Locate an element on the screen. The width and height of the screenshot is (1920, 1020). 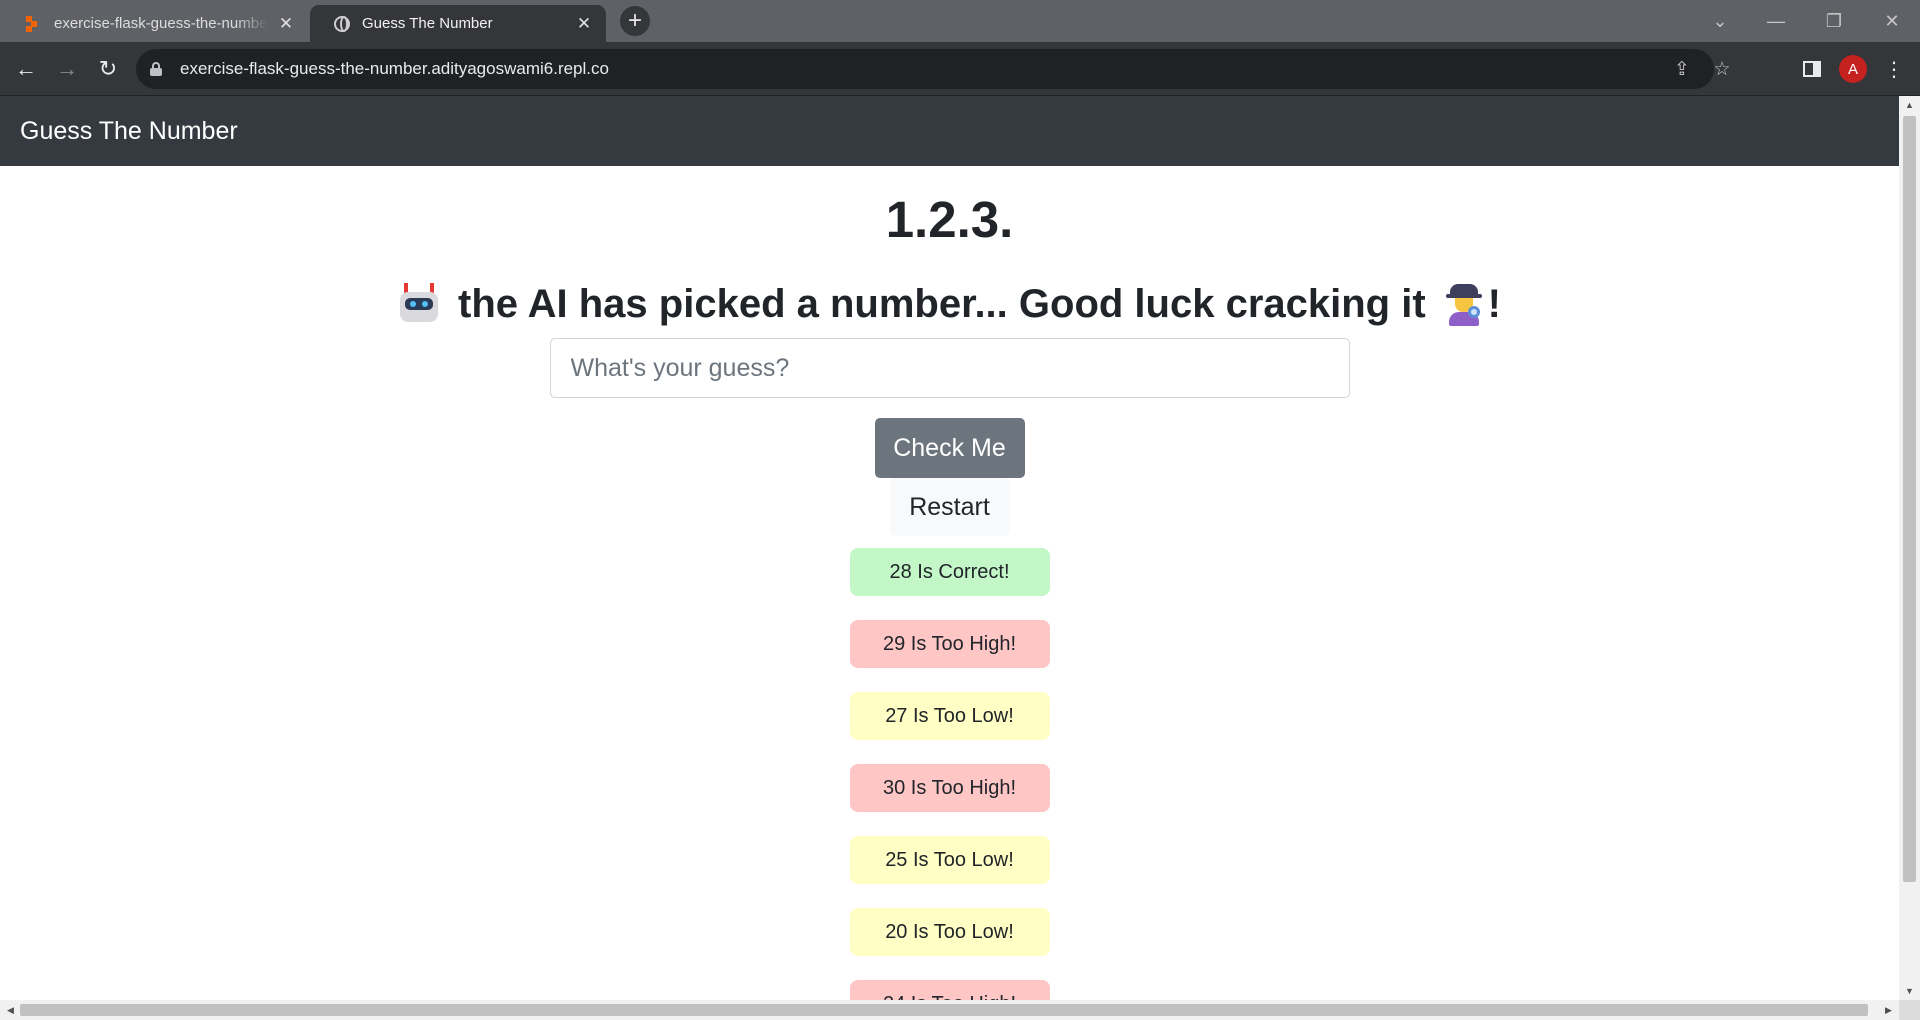
tab-guess-the-number: Guess The Number ✕ is located at coordinates (458, 23).